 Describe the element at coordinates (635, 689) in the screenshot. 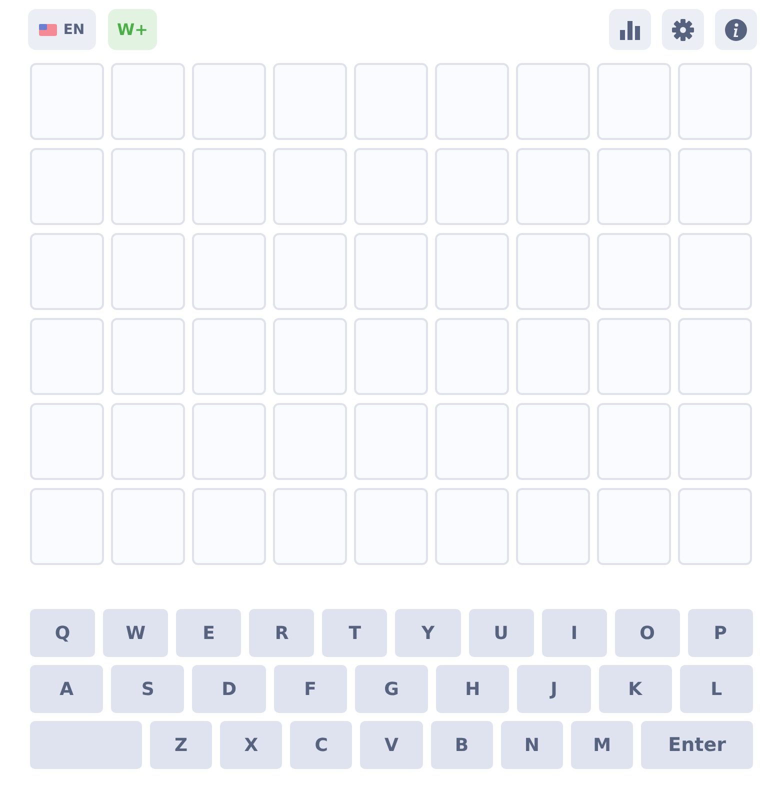

I see `letter-key: K` at that location.